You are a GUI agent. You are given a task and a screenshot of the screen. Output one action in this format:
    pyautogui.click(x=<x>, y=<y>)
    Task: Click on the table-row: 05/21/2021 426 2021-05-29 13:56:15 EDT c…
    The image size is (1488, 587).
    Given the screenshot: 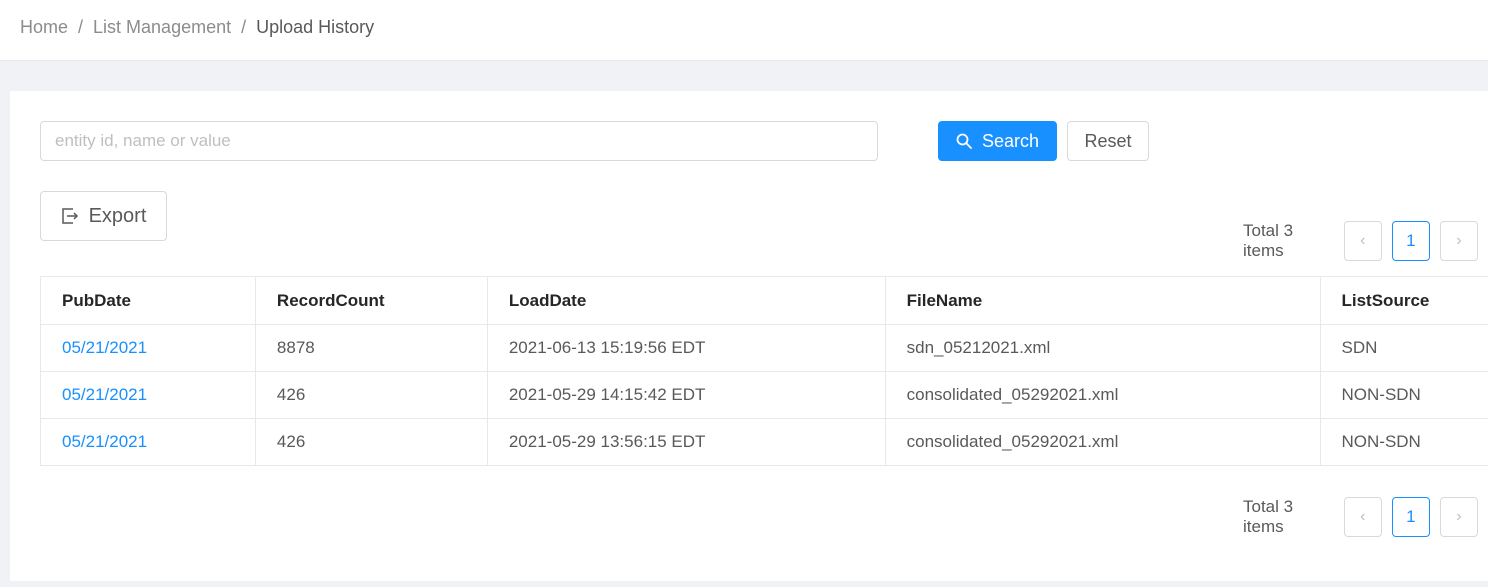 What is the action you would take?
    pyautogui.click(x=764, y=442)
    